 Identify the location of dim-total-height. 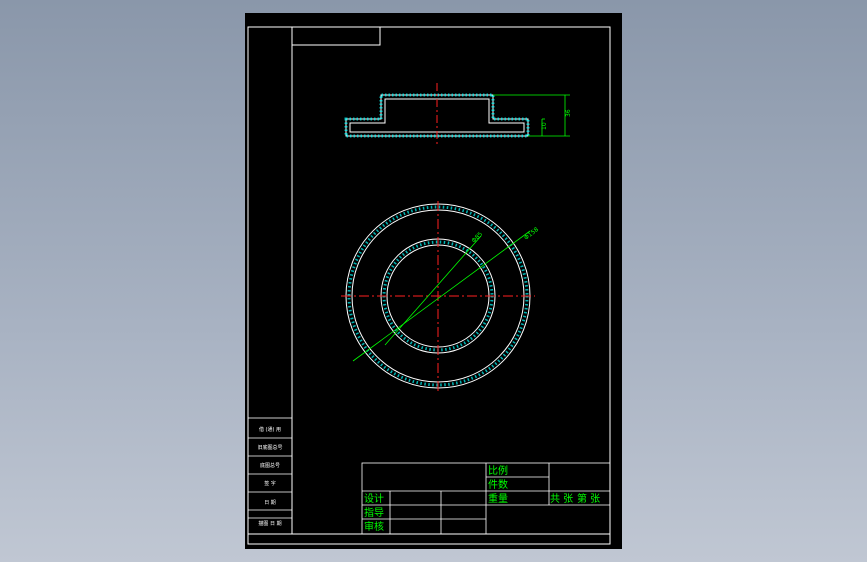
(531, 115).